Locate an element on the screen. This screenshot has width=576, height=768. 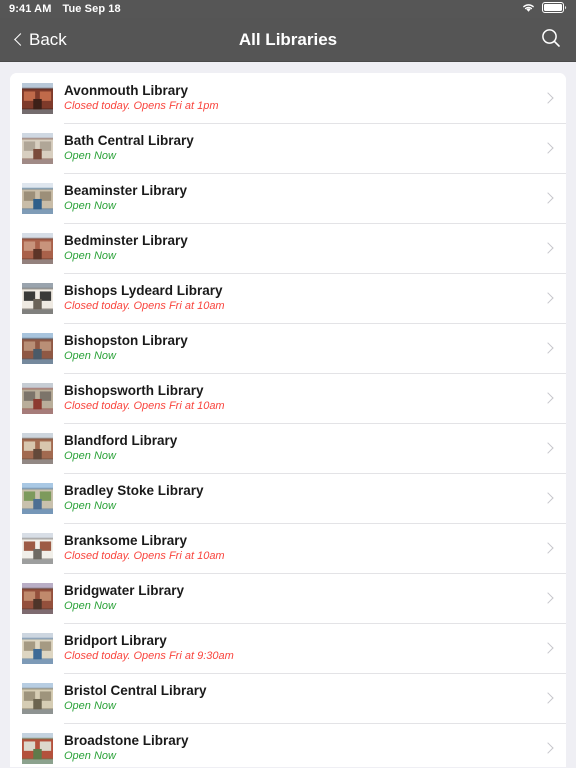
library-name: Bridport Library is located at coordinates (115, 641).